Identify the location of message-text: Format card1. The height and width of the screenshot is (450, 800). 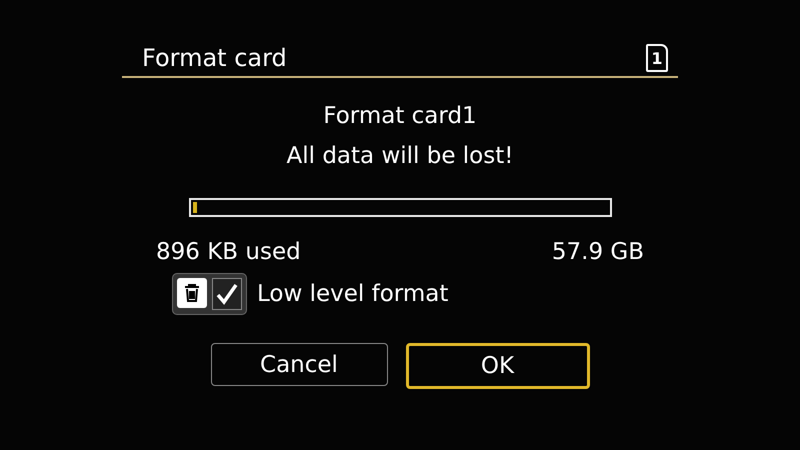
(400, 116).